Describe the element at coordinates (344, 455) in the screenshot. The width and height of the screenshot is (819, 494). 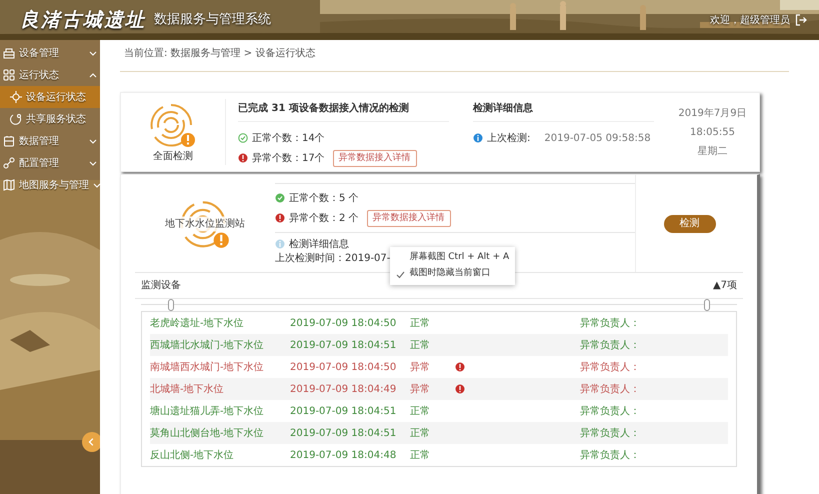
I see `table-cell-text: 2019-07-09 18:04:48` at that location.